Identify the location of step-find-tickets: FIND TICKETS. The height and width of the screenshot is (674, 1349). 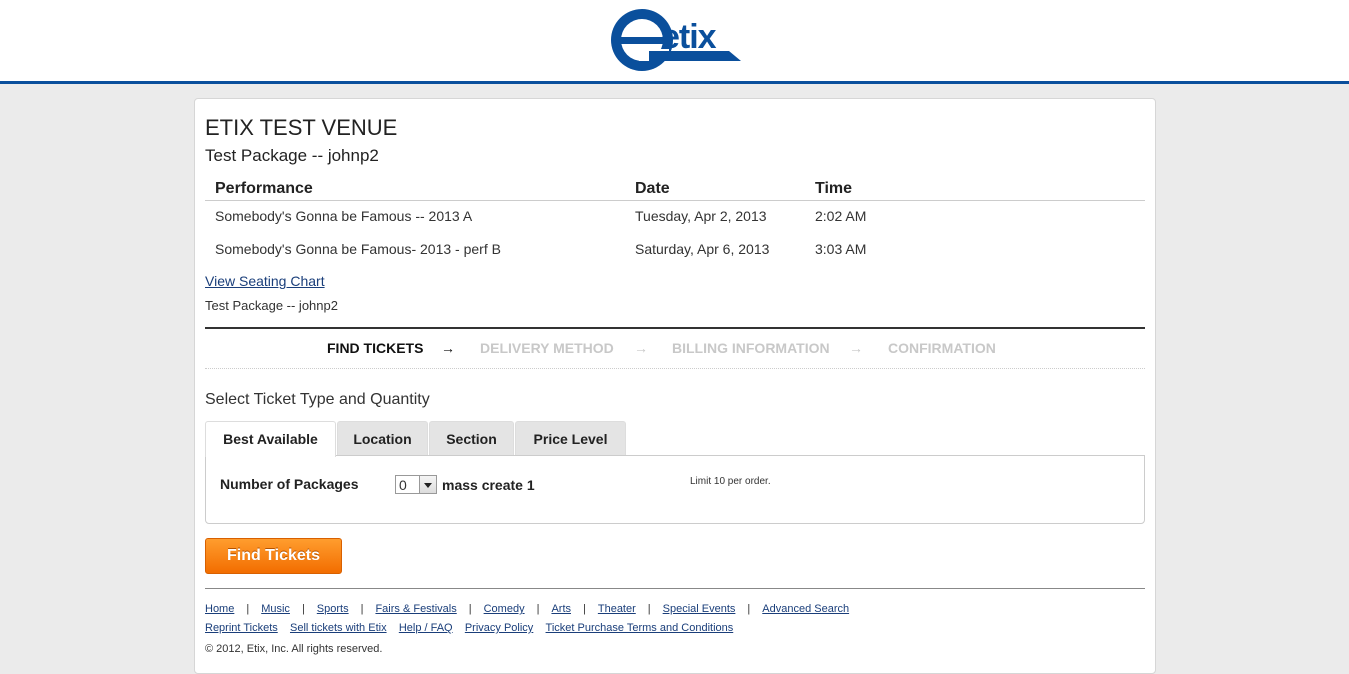
(375, 348).